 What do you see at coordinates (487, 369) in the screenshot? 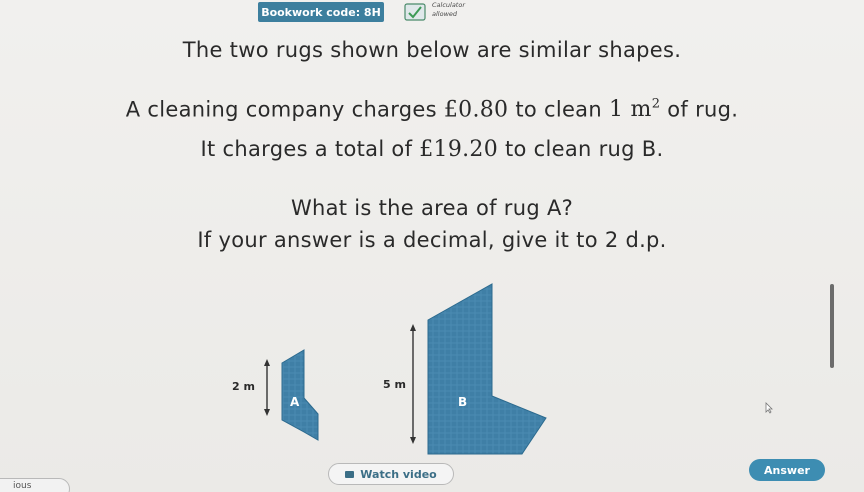
I see `rug-b-shape` at bounding box center [487, 369].